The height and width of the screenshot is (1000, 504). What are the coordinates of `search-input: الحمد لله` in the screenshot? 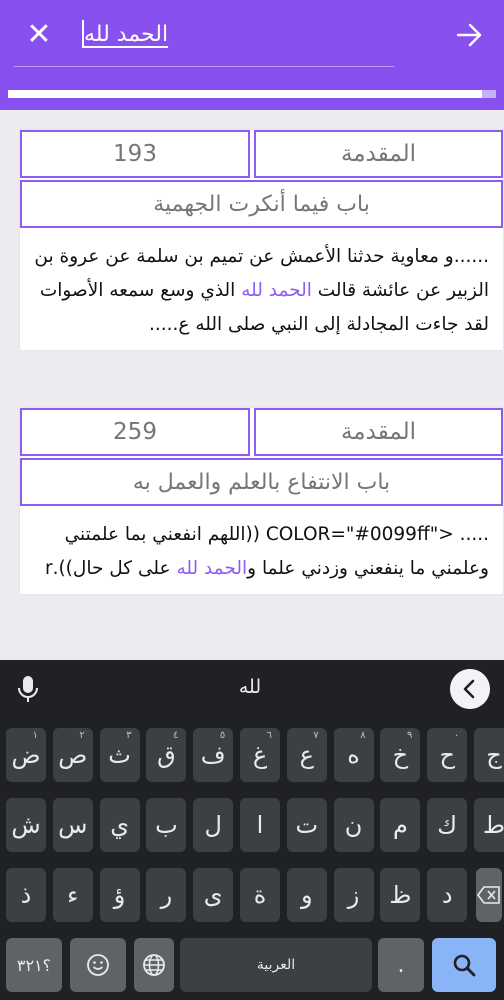 It's located at (252, 34).